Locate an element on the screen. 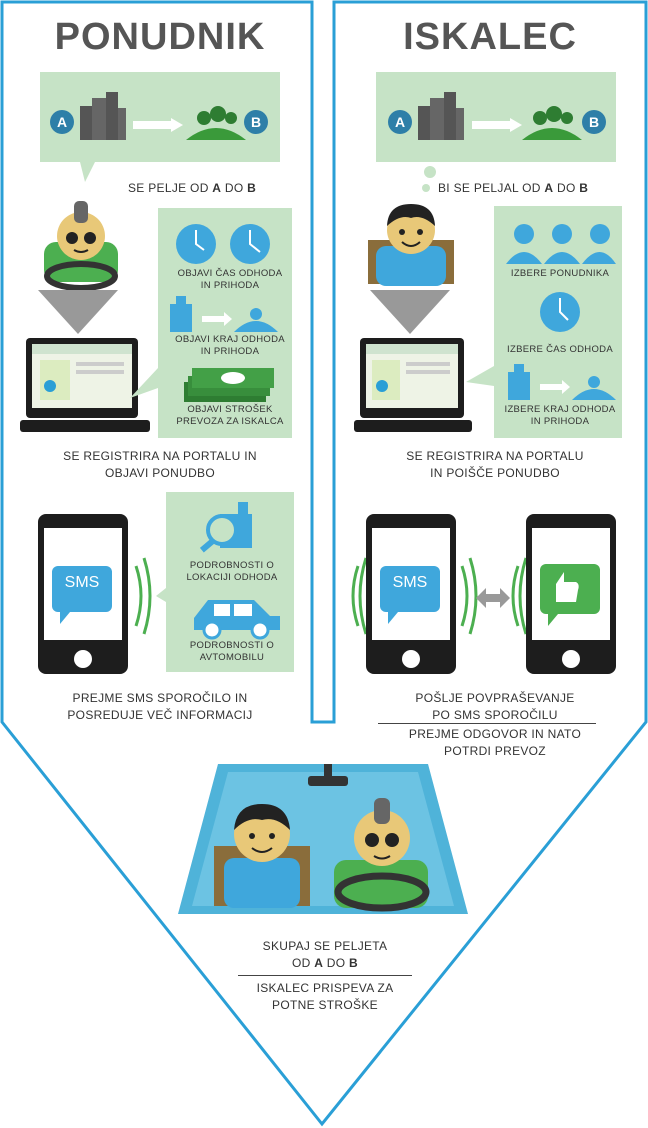  contribution-label: ISKALEC PRISPEVA ZA POTNE STROŠKE is located at coordinates (325, 996).